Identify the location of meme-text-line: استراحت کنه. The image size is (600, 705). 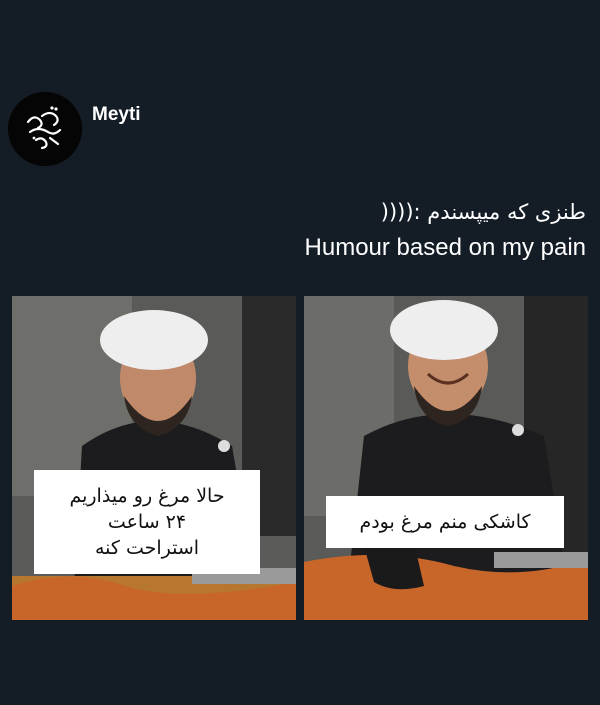
(147, 548).